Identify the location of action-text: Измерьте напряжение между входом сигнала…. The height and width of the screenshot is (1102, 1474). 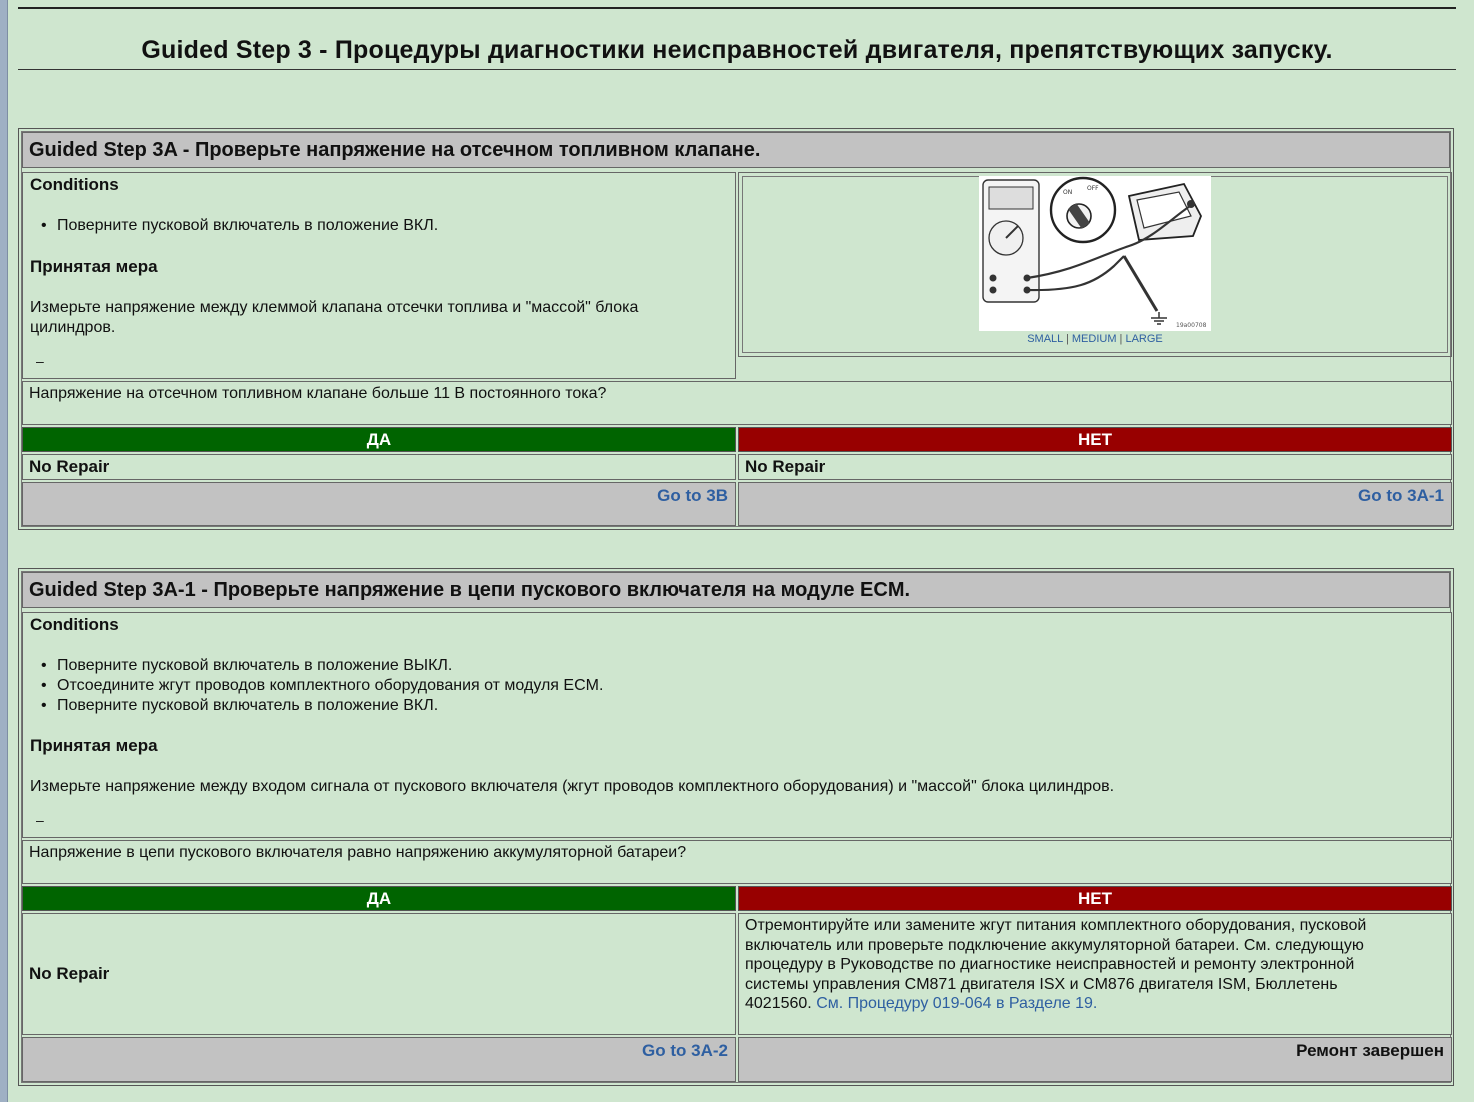
(572, 786).